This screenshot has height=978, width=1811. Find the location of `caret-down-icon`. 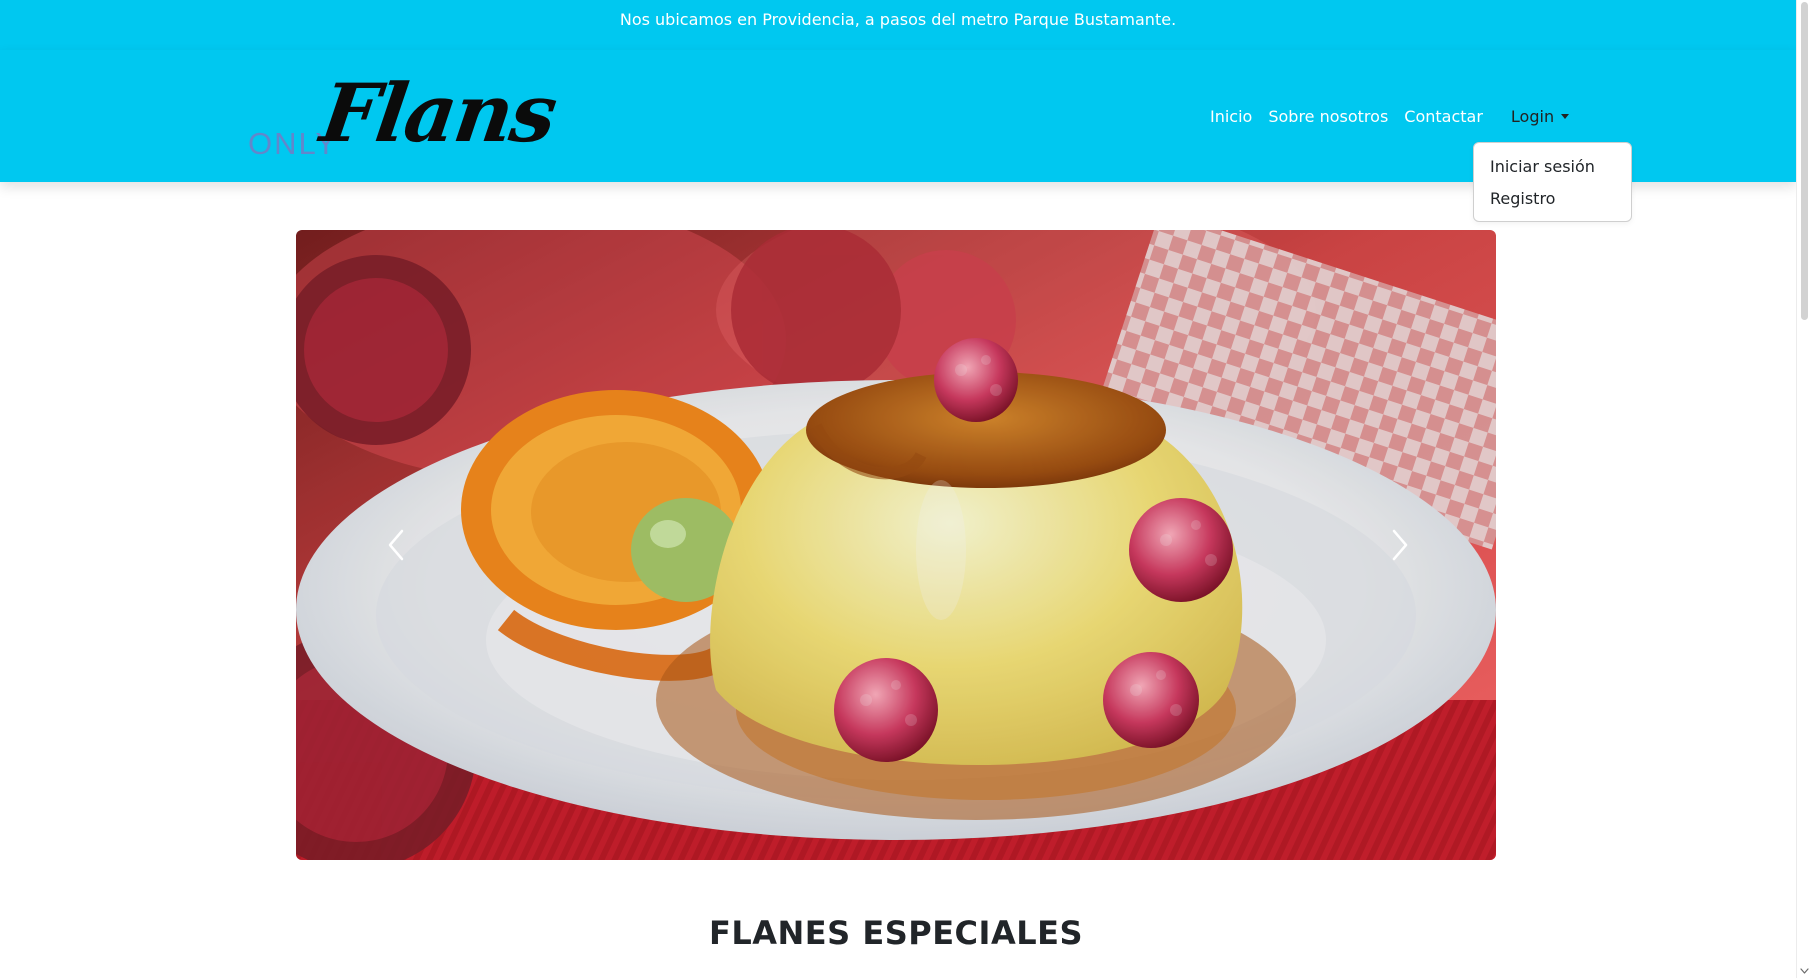

caret-down-icon is located at coordinates (1565, 116).